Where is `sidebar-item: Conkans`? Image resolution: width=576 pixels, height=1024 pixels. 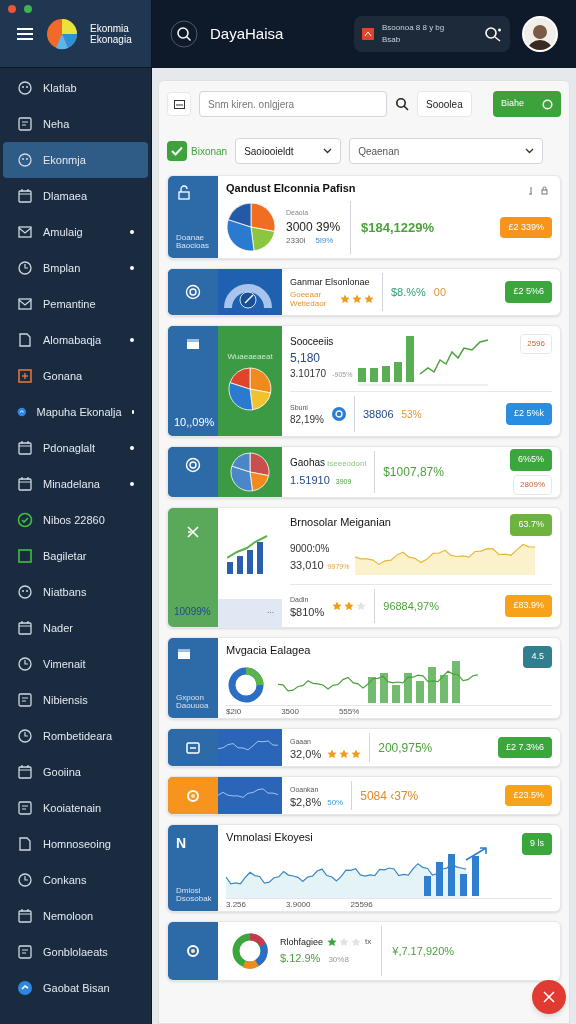
sidebar-item: Conkans is located at coordinates (75, 880).